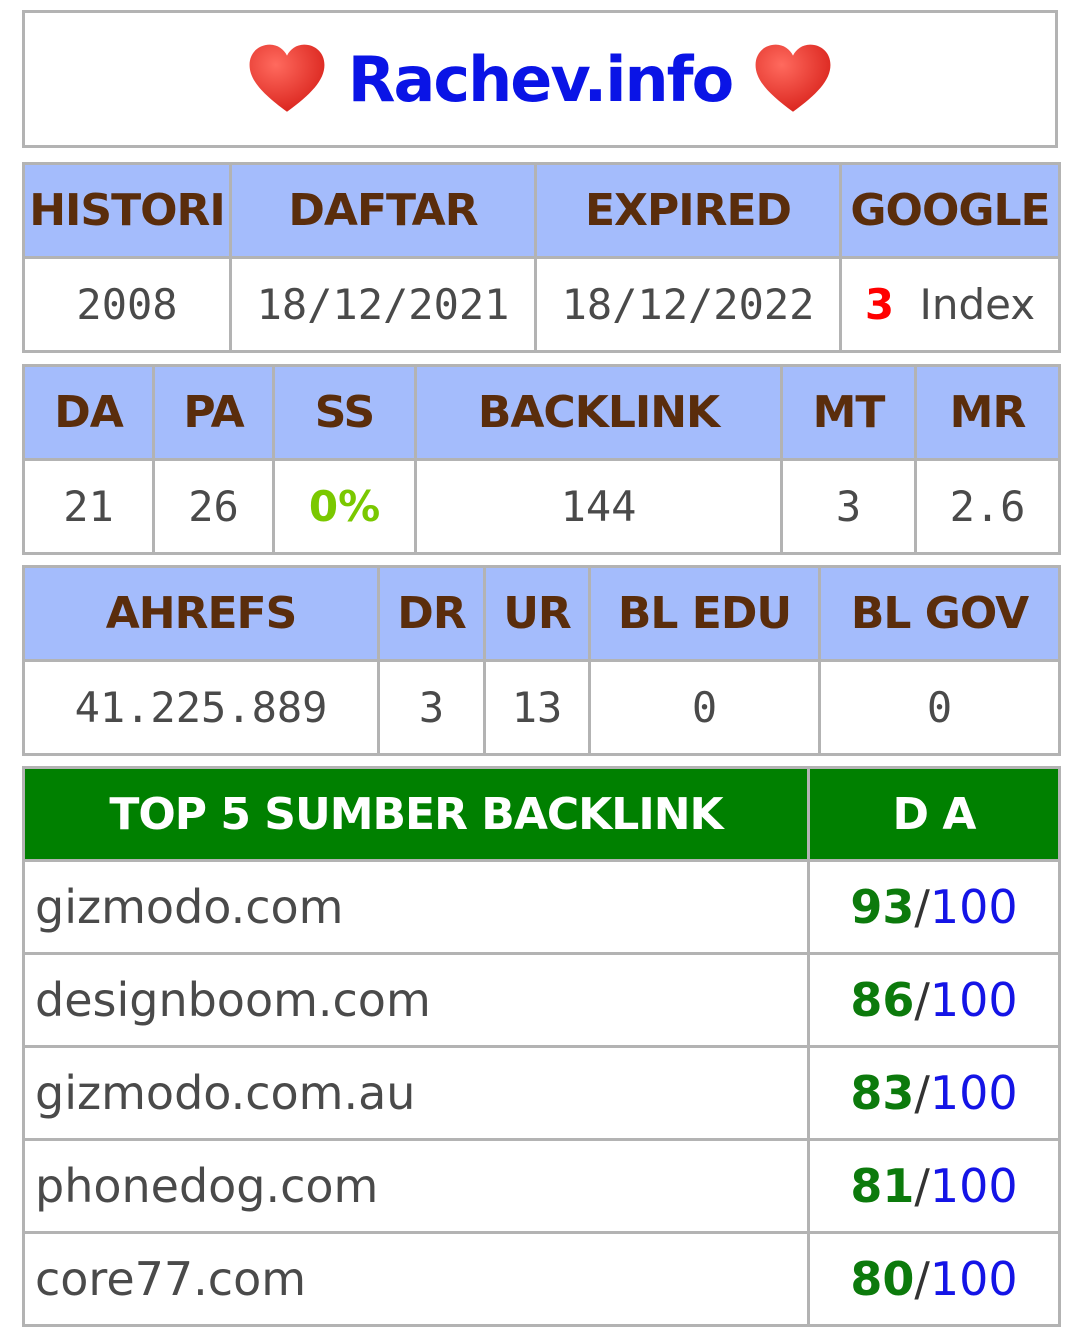 Image resolution: width=1080 pixels, height=1341 pixels. Describe the element at coordinates (344, 412) in the screenshot. I see `header-ss: SS` at that location.